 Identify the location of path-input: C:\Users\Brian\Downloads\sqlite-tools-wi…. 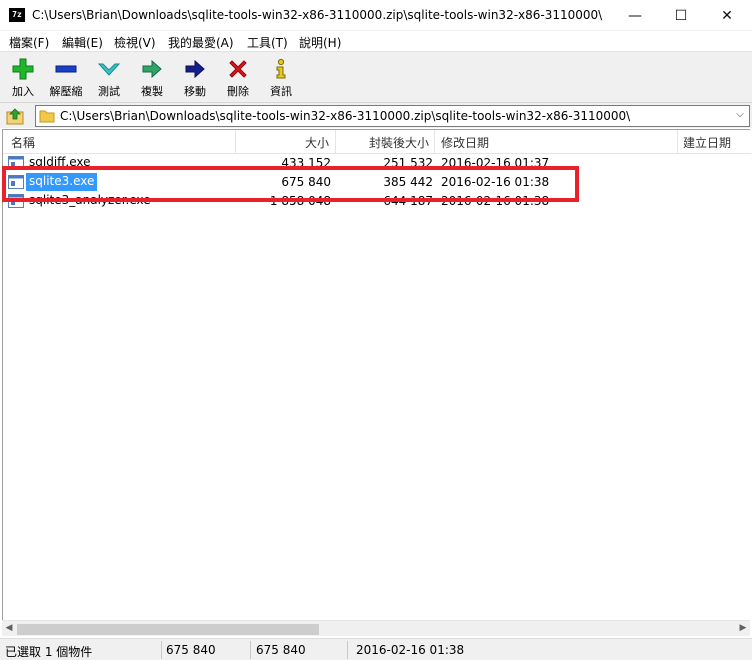
(392, 116).